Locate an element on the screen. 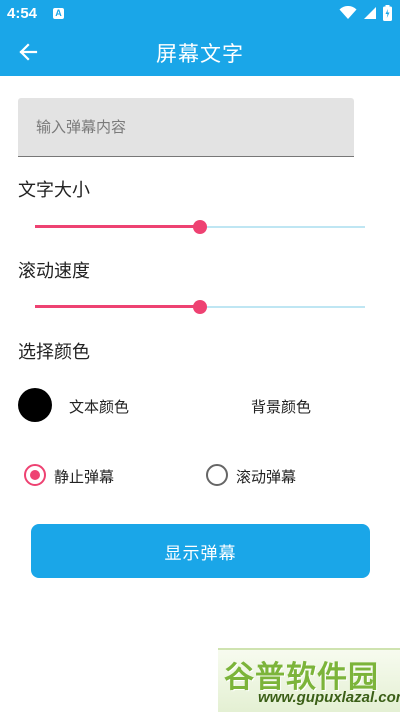  color-swatch is located at coordinates (35, 405).